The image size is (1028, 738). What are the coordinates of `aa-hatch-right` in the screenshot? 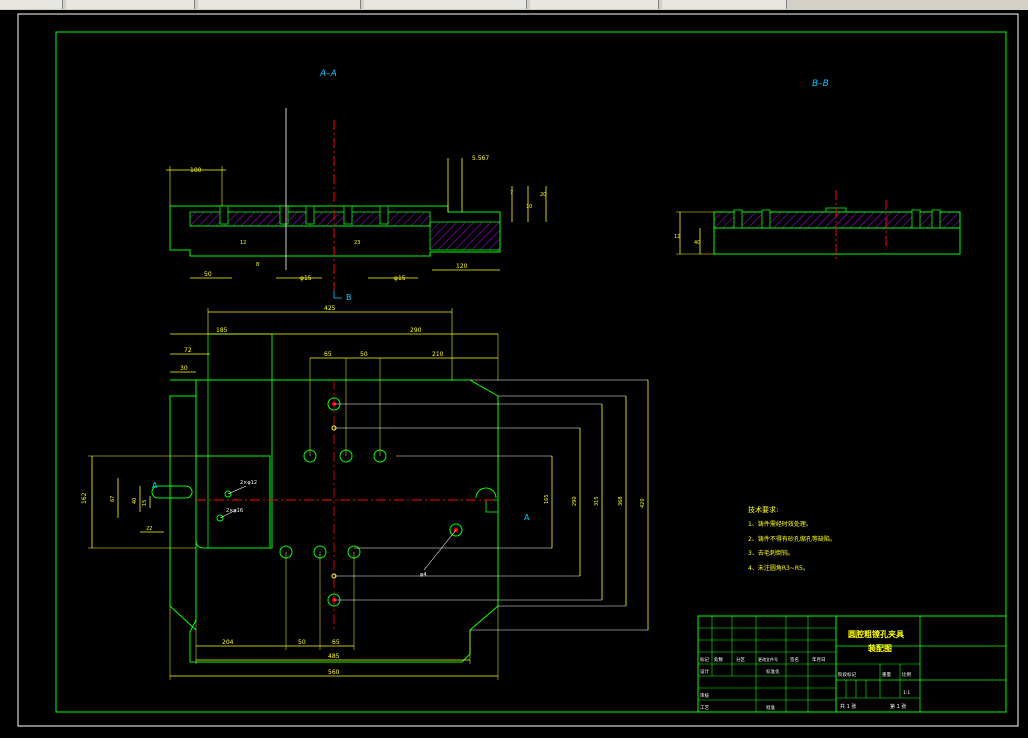 It's located at (465, 236).